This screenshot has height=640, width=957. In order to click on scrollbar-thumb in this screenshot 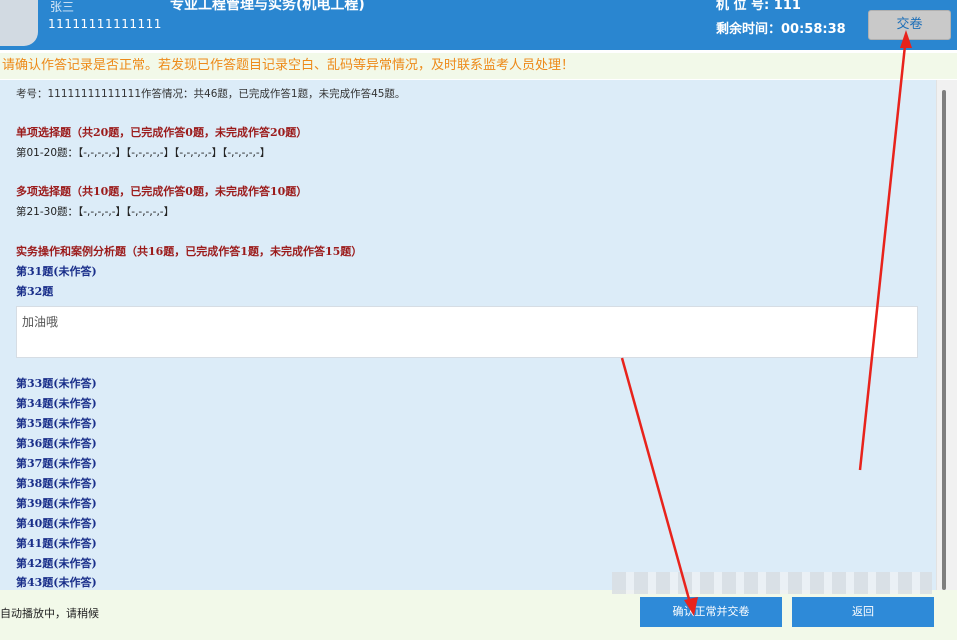, I will do `click(944, 340)`.